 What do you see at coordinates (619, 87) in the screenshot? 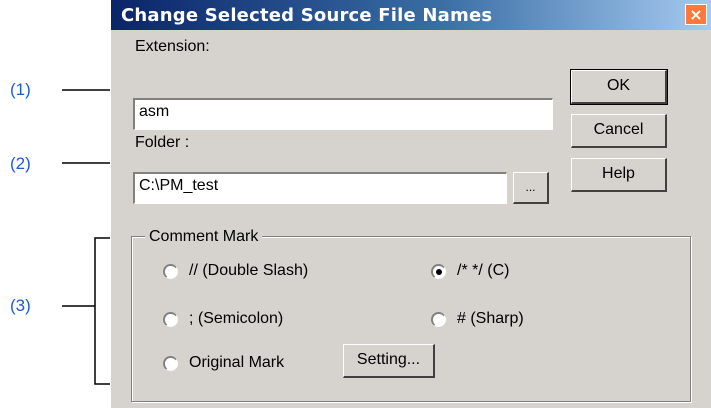
I see `ok-button: OK` at bounding box center [619, 87].